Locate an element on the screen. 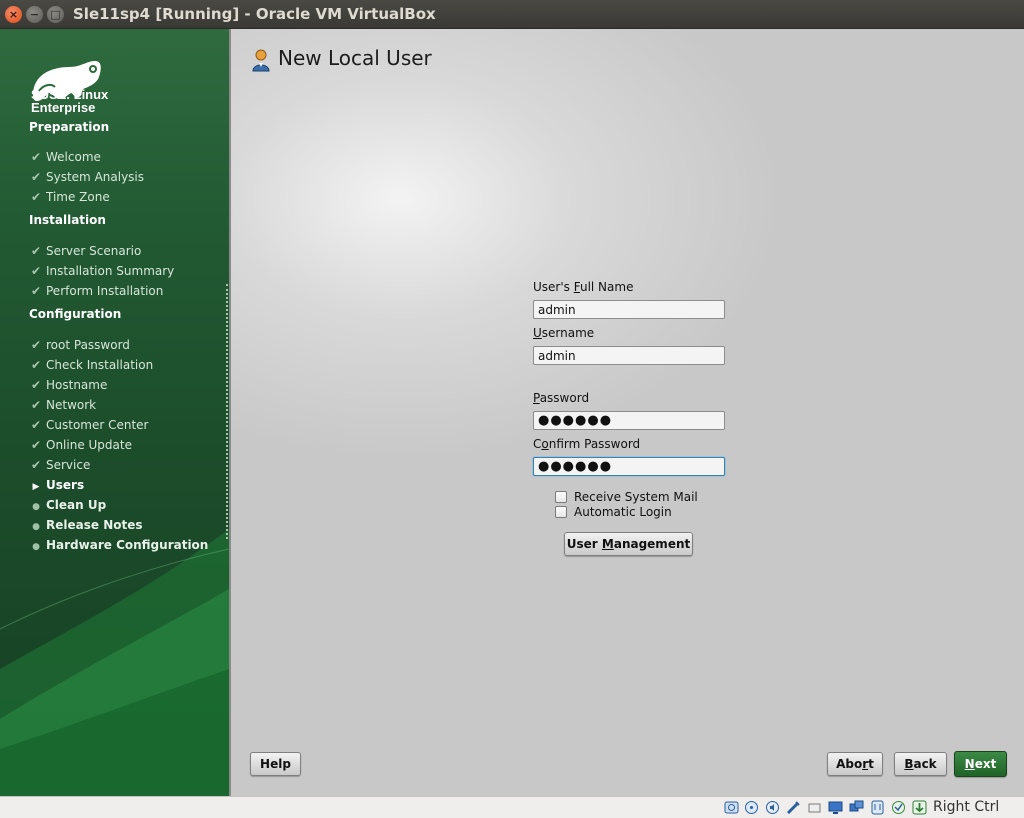  automatic-login-checkbox is located at coordinates (561, 512).